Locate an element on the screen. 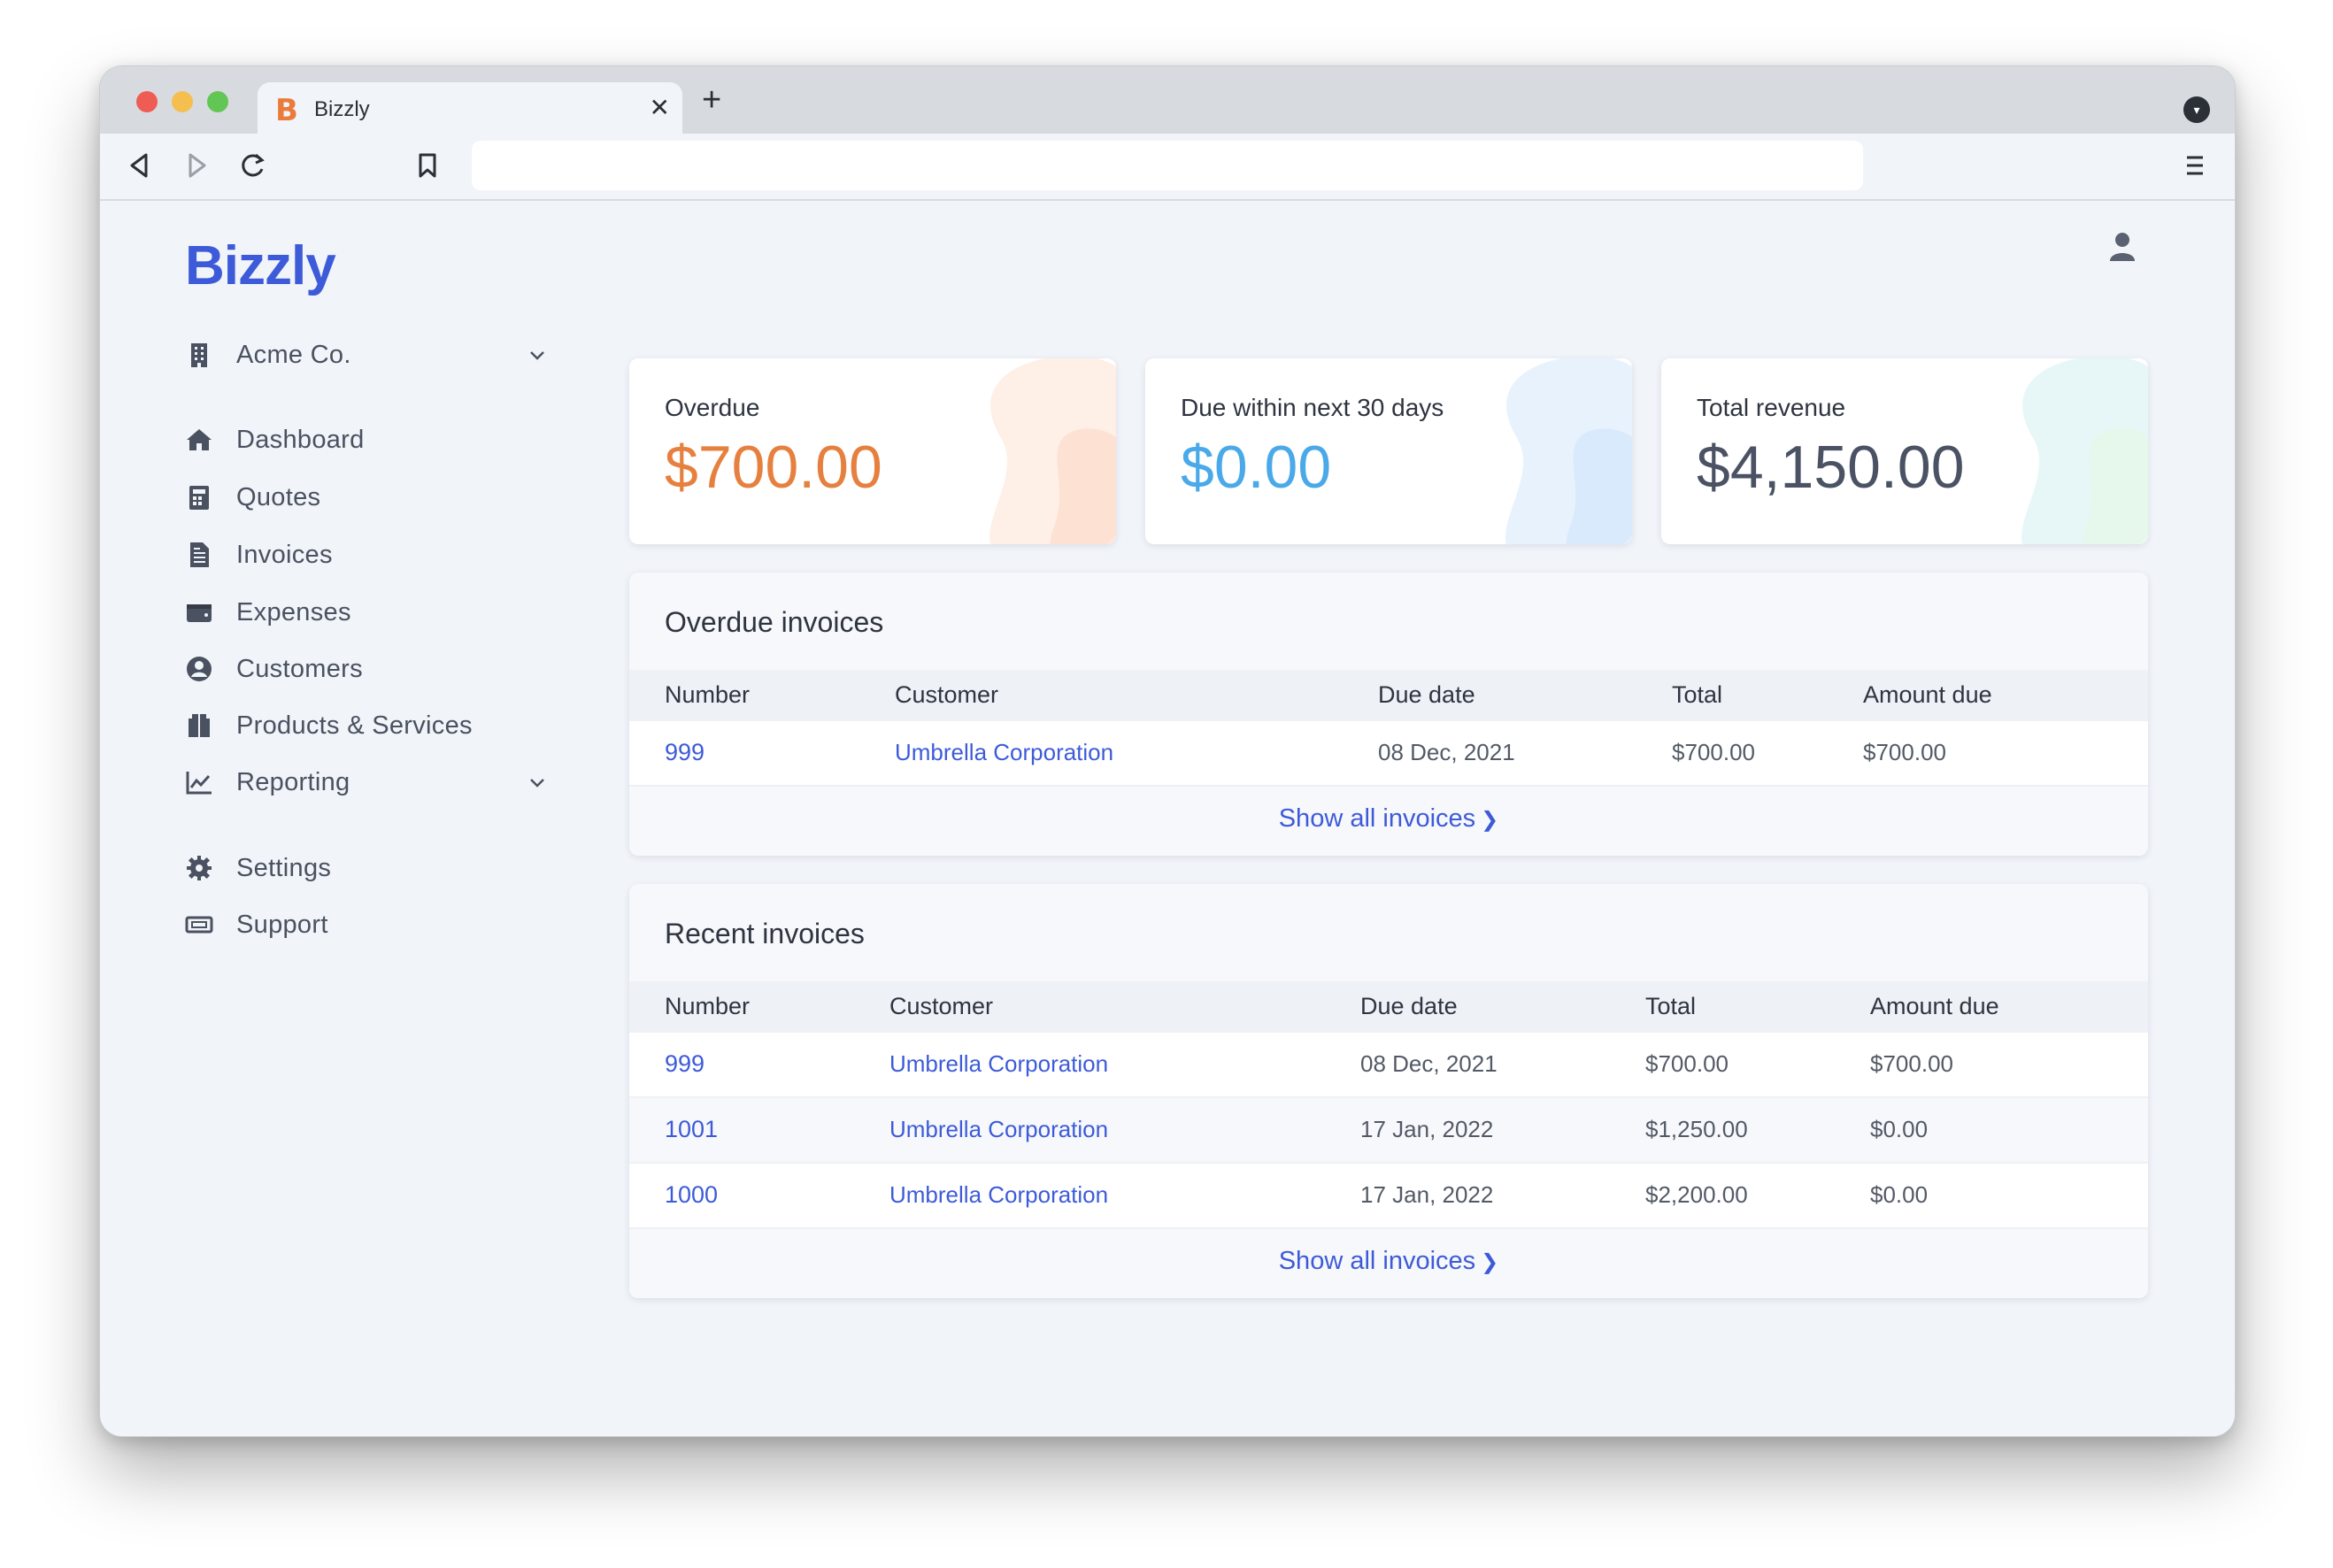  bookmark-icon is located at coordinates (427, 169).